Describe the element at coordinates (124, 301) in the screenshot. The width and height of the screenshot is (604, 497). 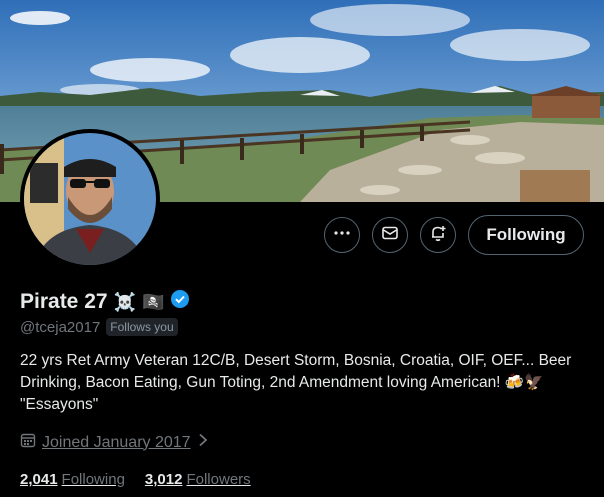
I see `skull-emoji: ☠️` at that location.